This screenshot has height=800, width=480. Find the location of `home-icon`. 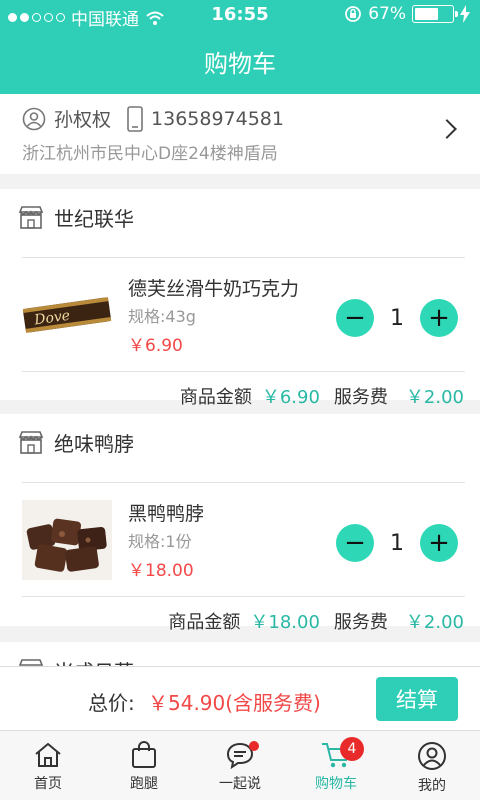

home-icon is located at coordinates (48, 754).